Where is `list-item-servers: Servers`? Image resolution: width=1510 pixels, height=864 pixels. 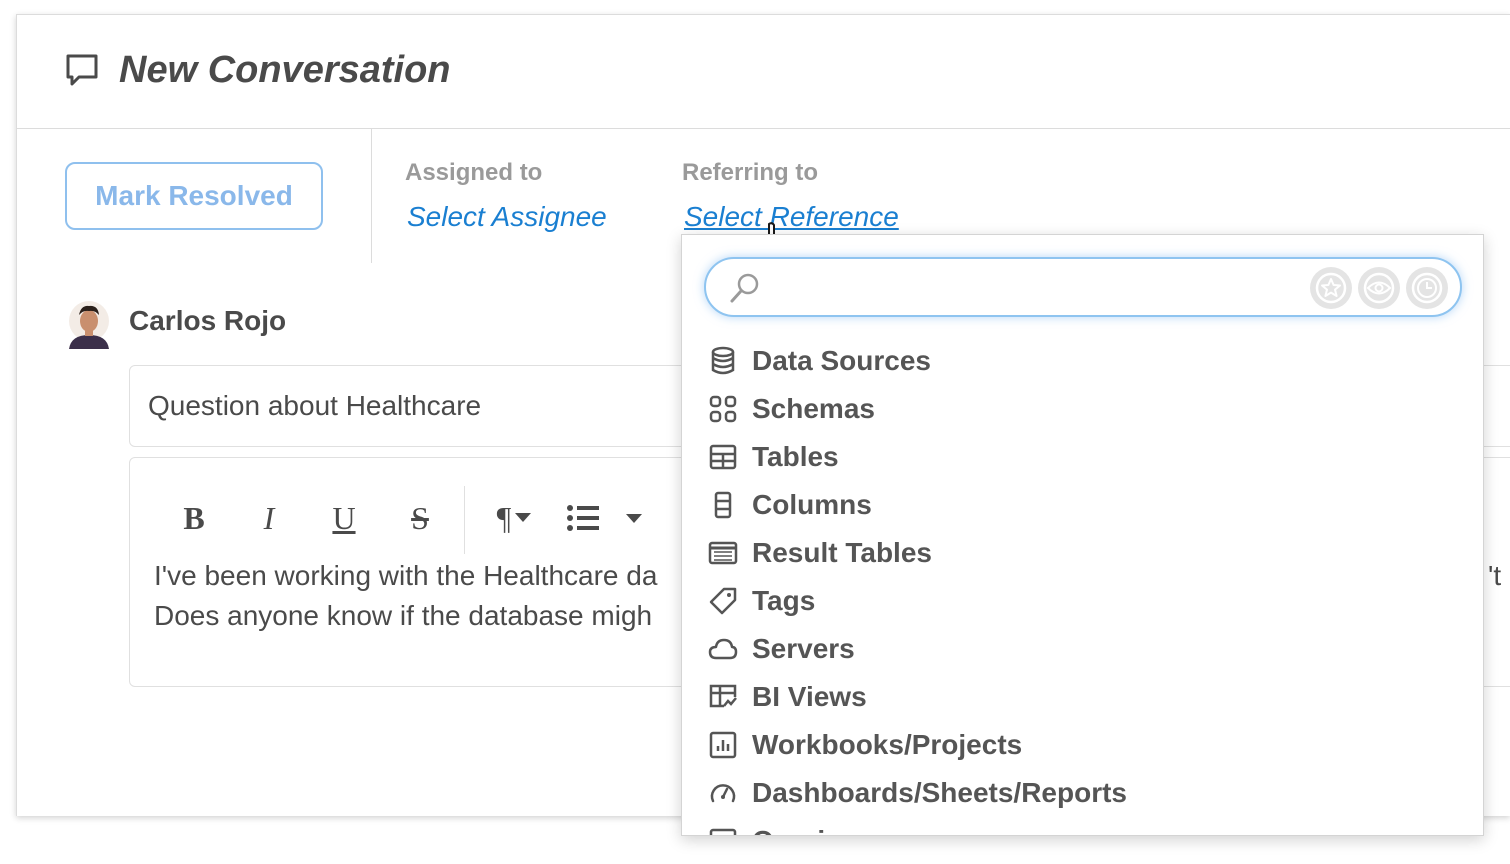 list-item-servers: Servers is located at coordinates (1078, 649).